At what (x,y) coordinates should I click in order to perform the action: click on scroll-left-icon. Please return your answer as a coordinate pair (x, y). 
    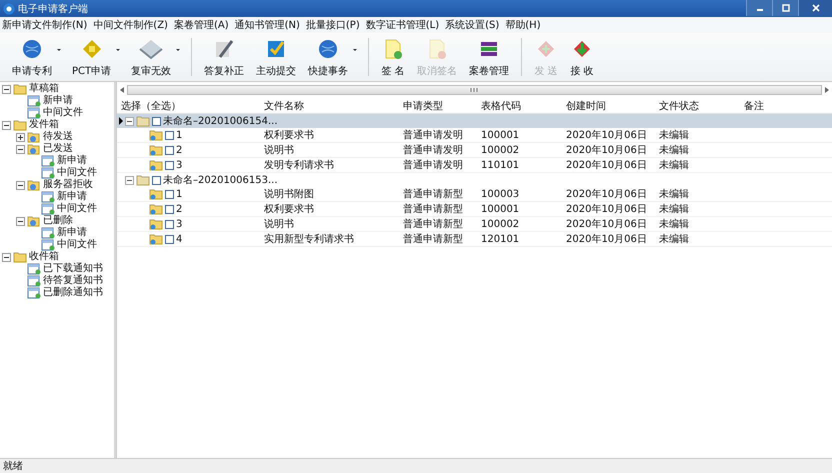
    Looking at the image, I should click on (122, 90).